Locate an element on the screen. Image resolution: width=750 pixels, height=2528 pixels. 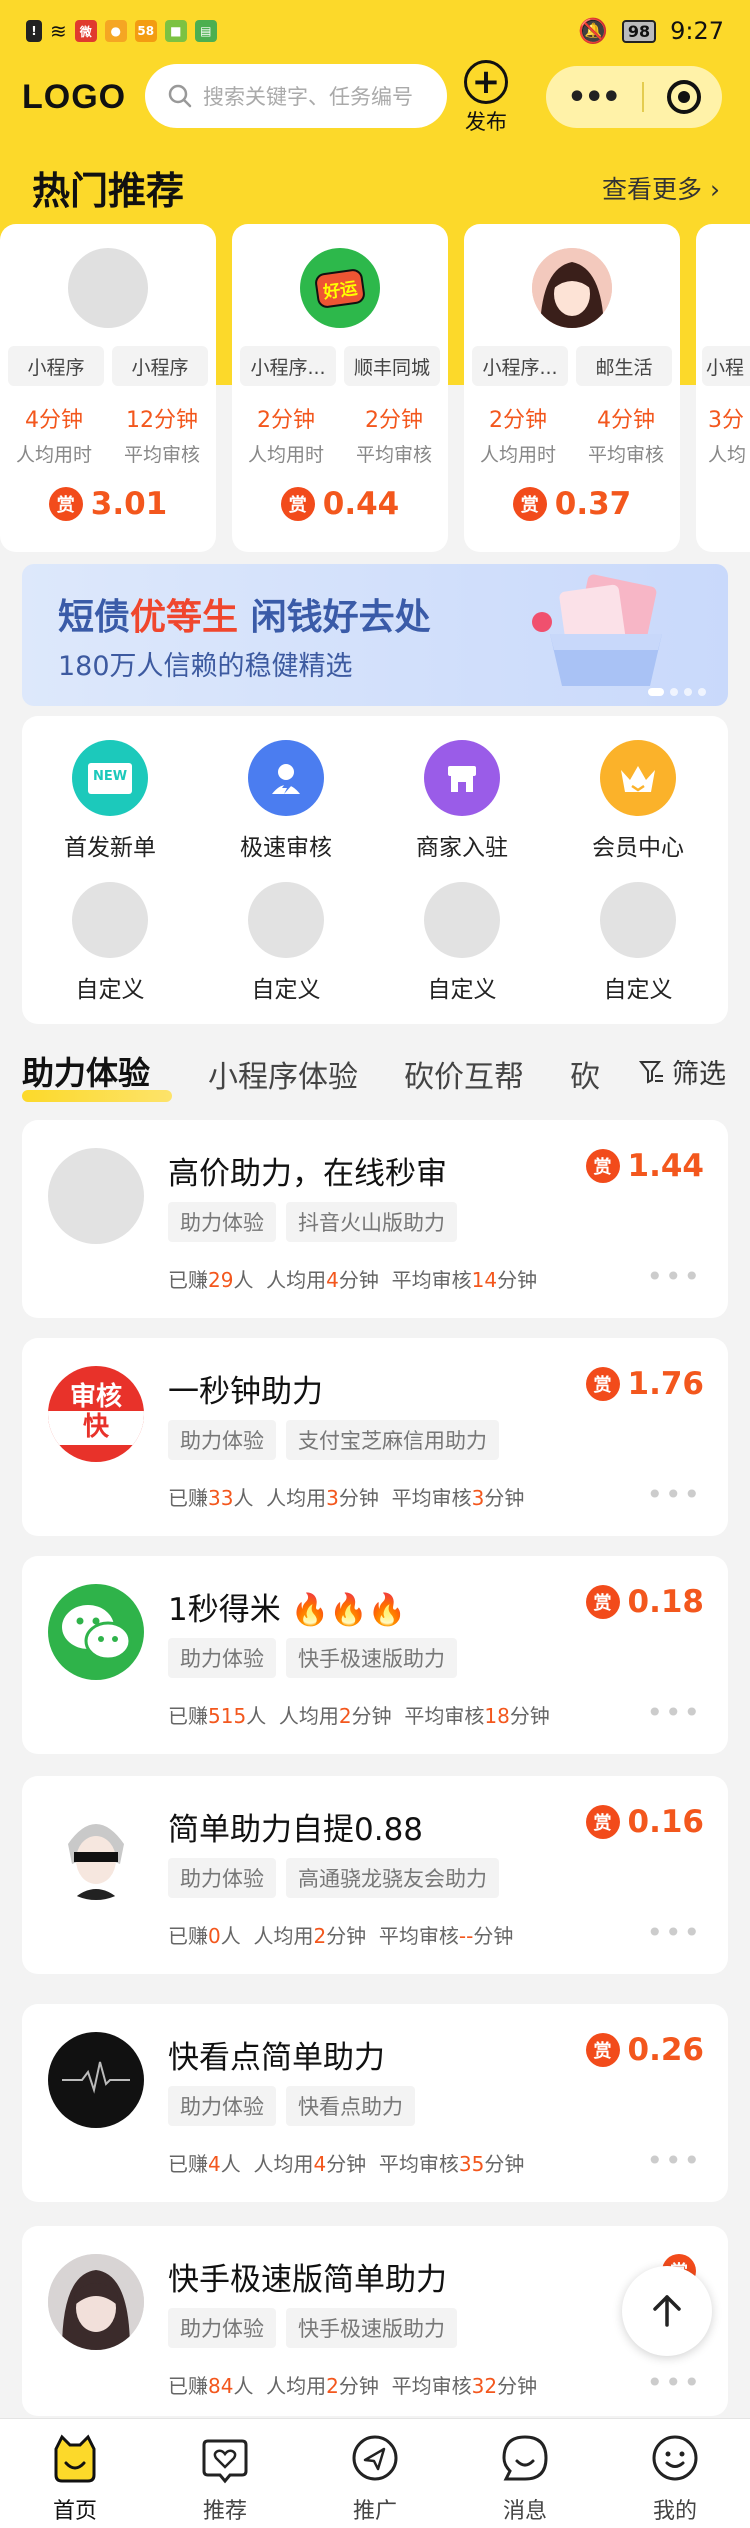
review-fast-avatar: 审核 快 is located at coordinates (96, 1414).